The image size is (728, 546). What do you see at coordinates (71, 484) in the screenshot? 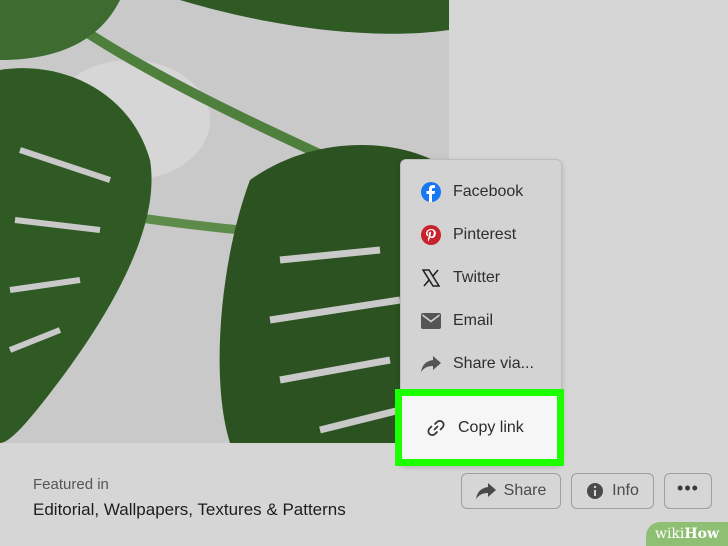
I see `featured-in-label: Featured in` at bounding box center [71, 484].